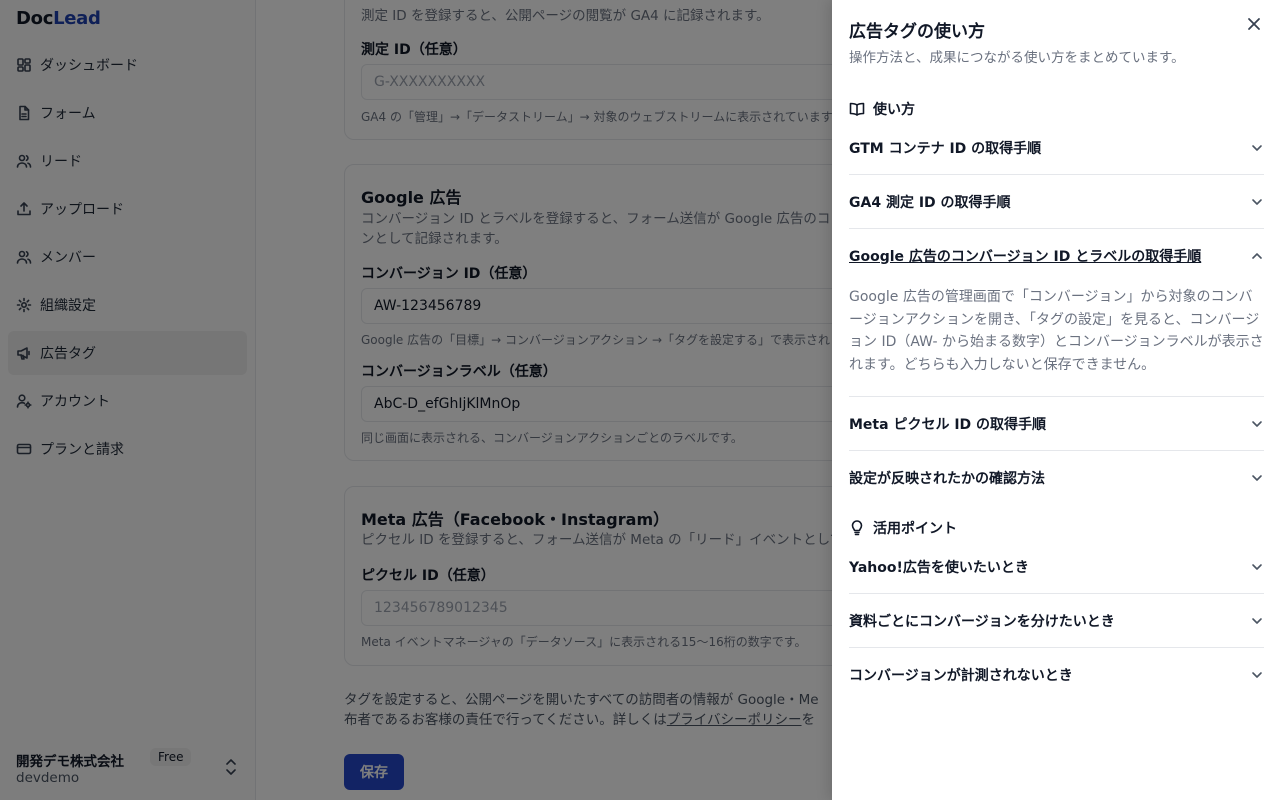  I want to click on accordion-trigger-ga4: GA4 測定 ID の取得手順, so click(1056, 201).